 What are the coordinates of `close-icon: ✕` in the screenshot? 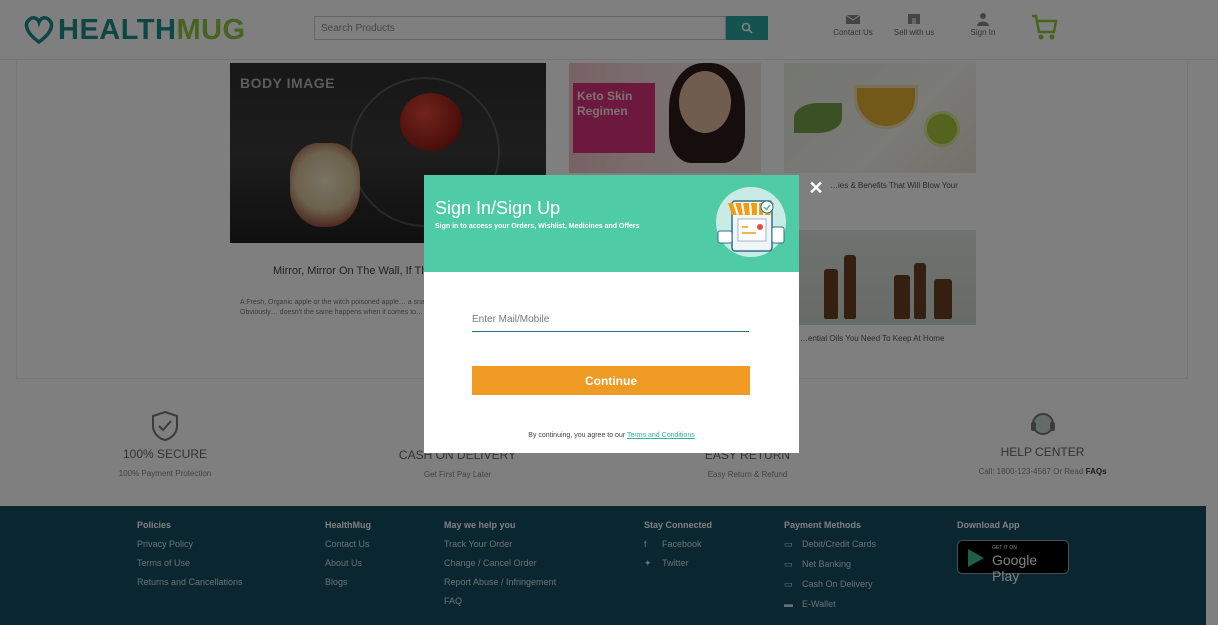 It's located at (816, 188).